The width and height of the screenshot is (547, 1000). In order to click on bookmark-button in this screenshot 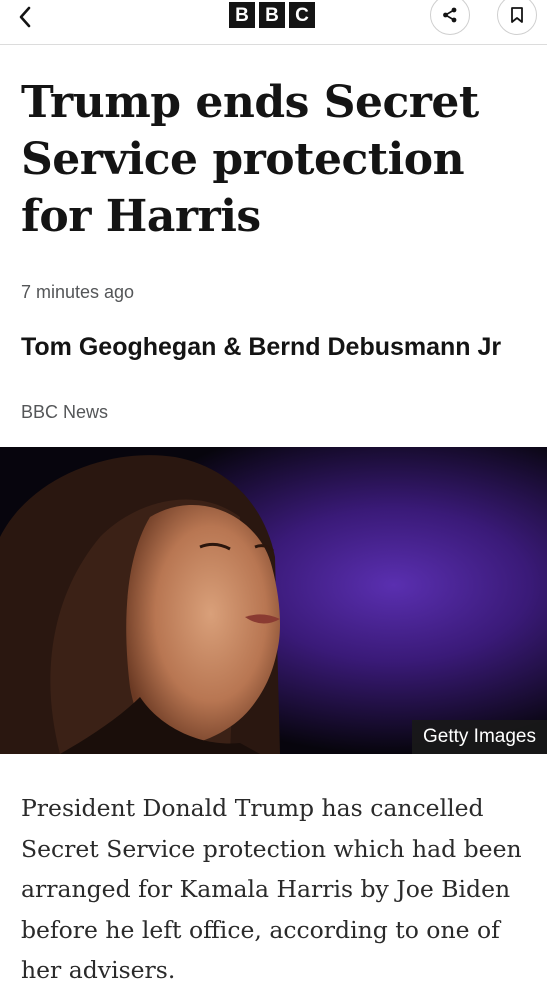, I will do `click(517, 17)`.